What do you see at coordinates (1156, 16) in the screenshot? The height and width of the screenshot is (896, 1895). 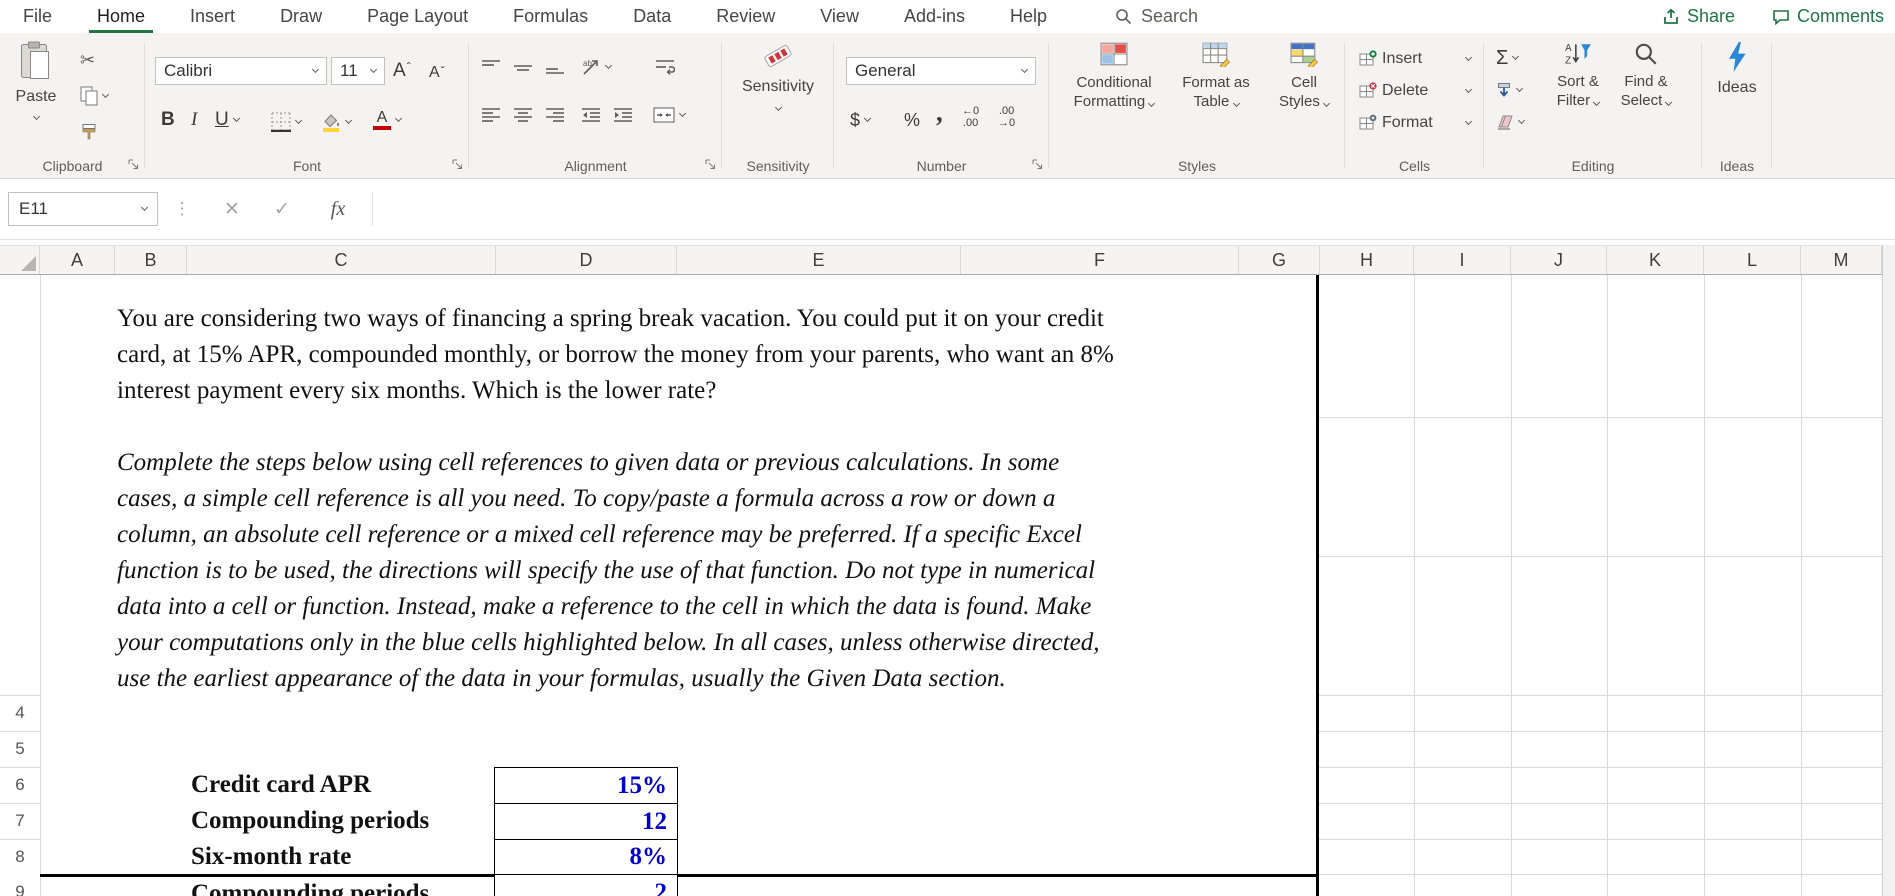 I see `search-box: Search` at bounding box center [1156, 16].